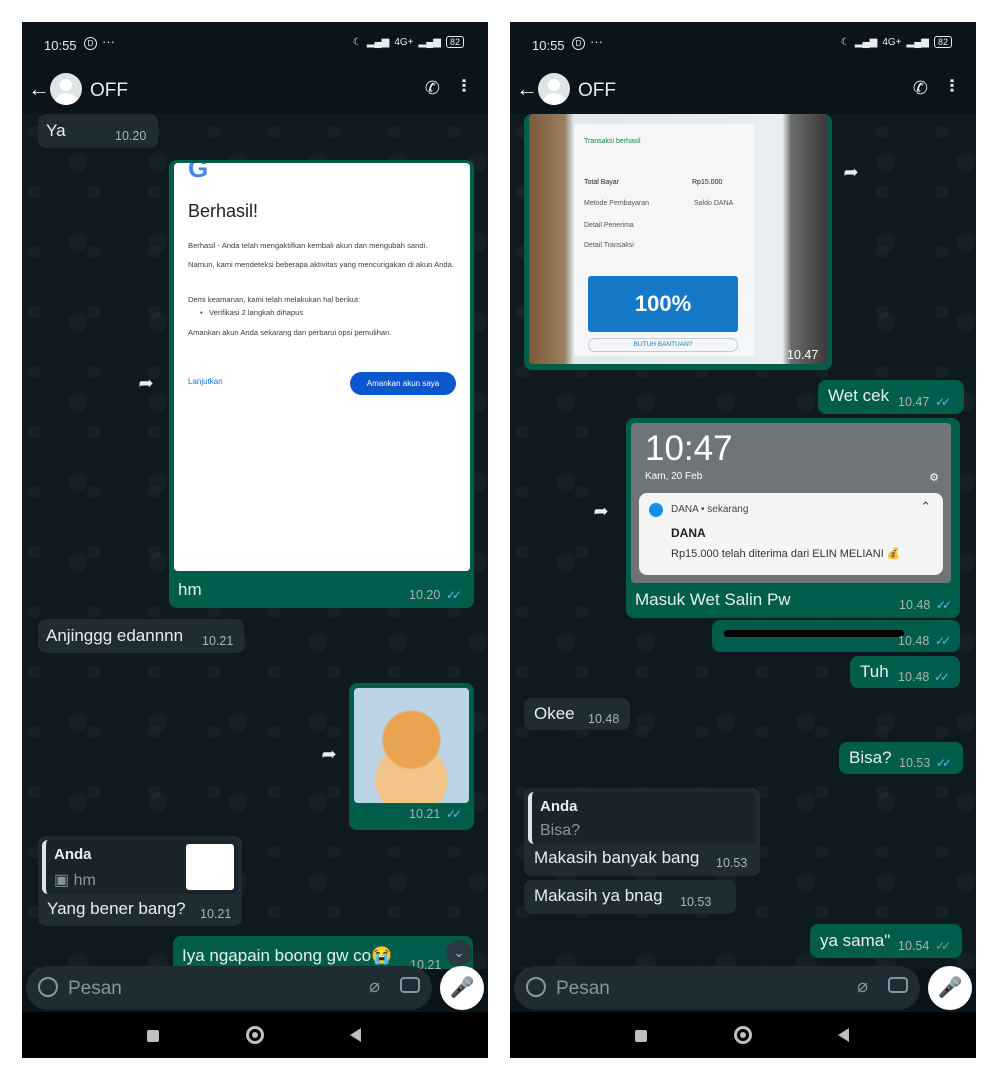  What do you see at coordinates (855, 940) in the screenshot?
I see `message-text: ya sama"` at bounding box center [855, 940].